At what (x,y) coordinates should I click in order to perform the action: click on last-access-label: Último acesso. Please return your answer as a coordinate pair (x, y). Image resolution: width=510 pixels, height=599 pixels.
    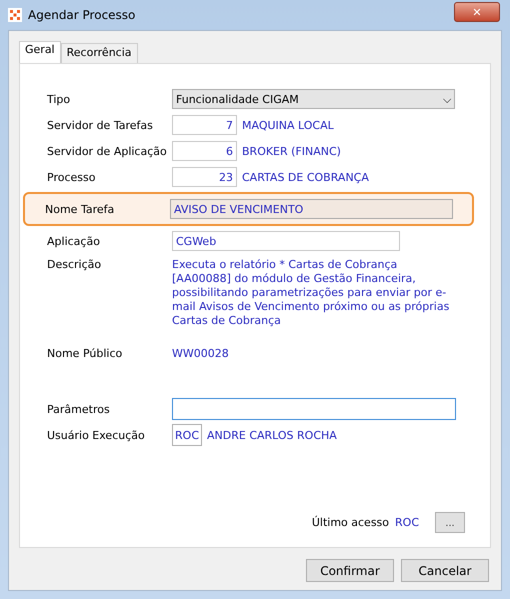
    Looking at the image, I should click on (351, 522).